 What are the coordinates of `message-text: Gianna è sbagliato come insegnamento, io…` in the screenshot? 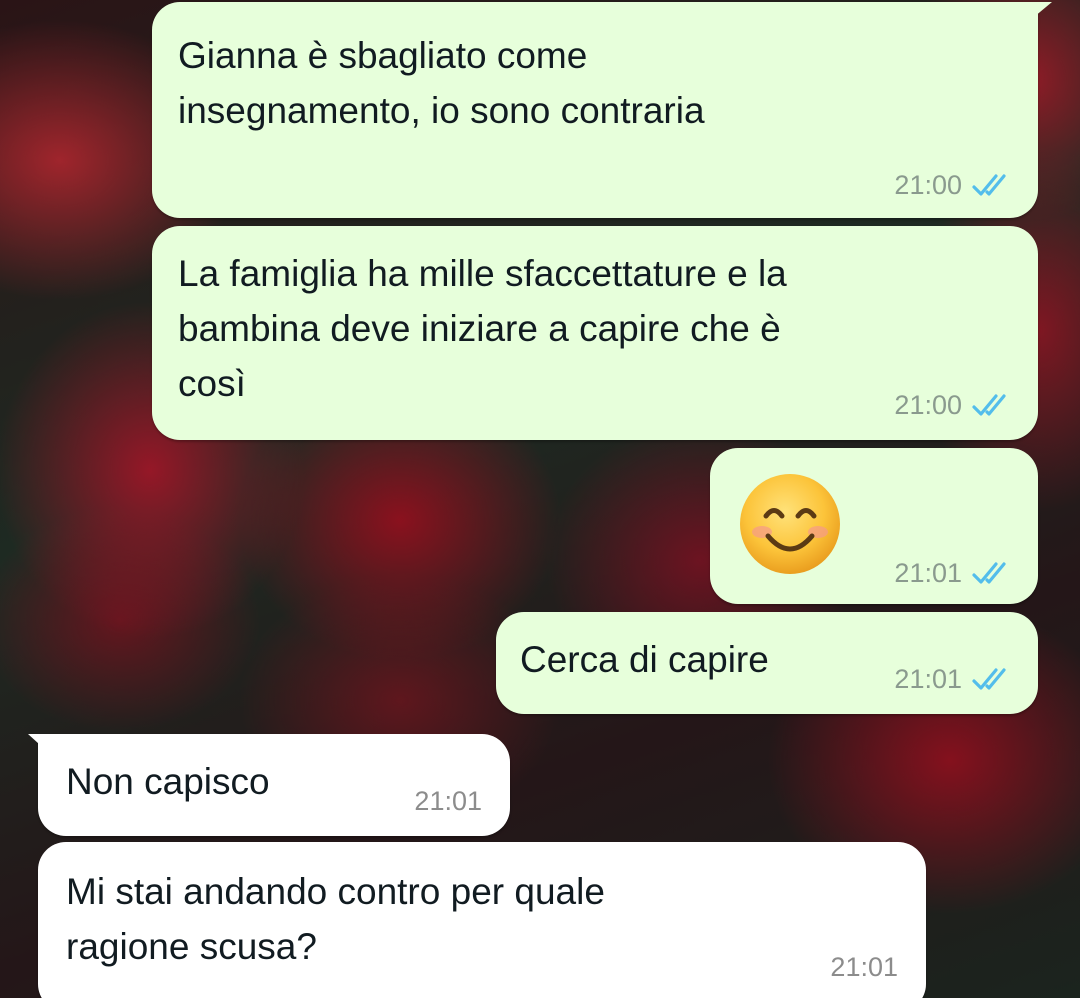 It's located at (441, 83).